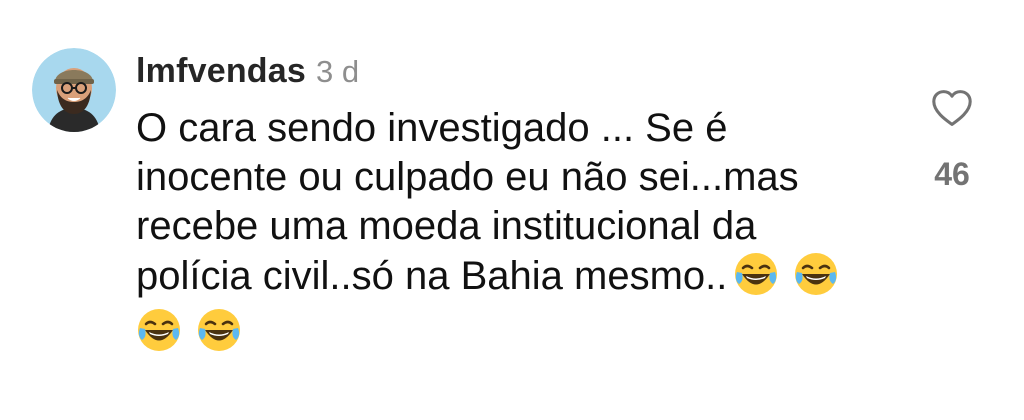 Image resolution: width=1024 pixels, height=420 pixels. Describe the element at coordinates (506, 332) in the screenshot. I see `emoji-row` at that location.